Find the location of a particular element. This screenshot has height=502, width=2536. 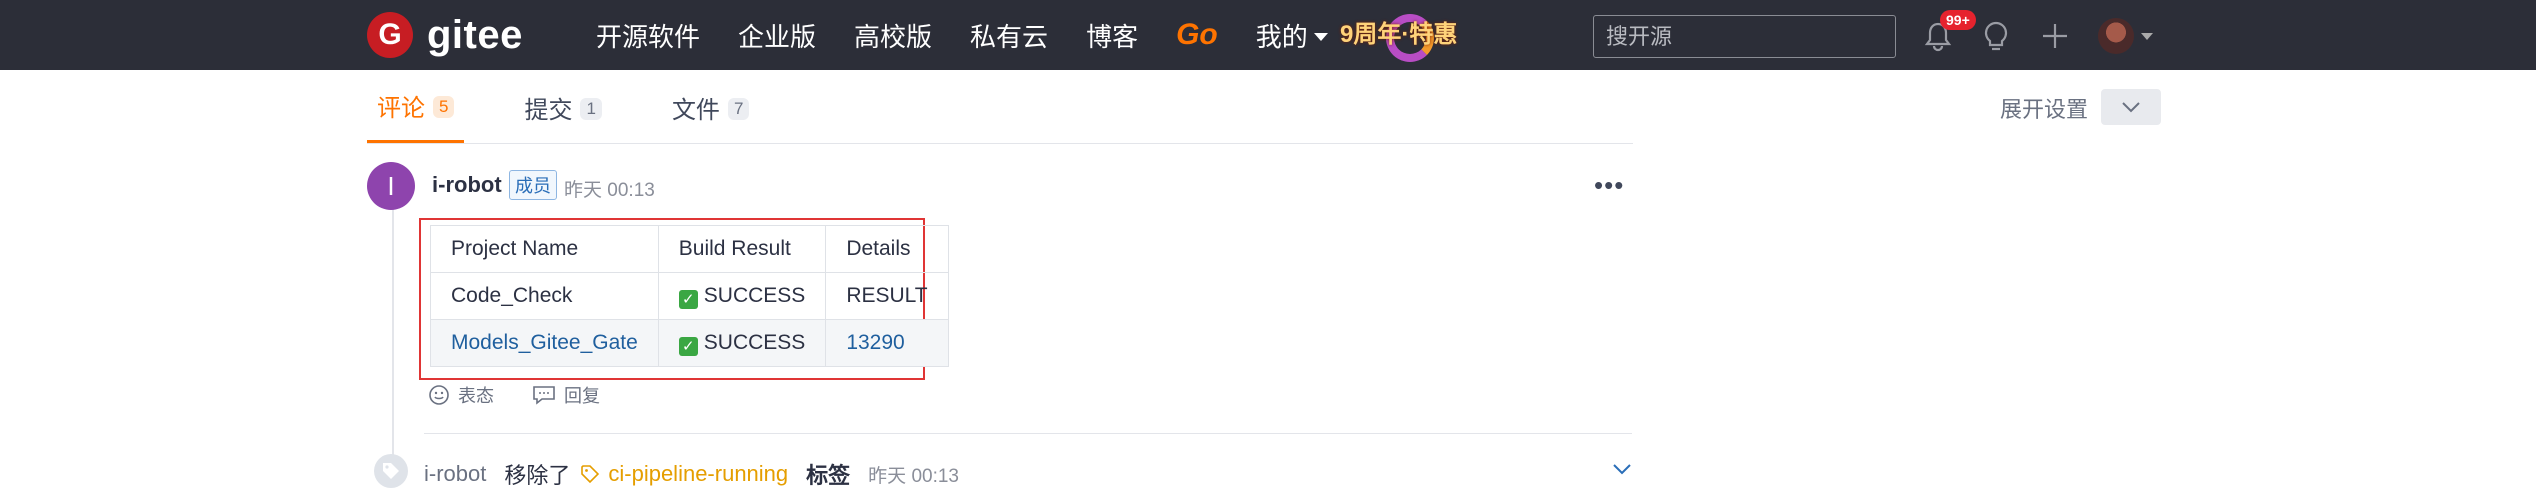

more-options-icon: ••• is located at coordinates (1609, 185).